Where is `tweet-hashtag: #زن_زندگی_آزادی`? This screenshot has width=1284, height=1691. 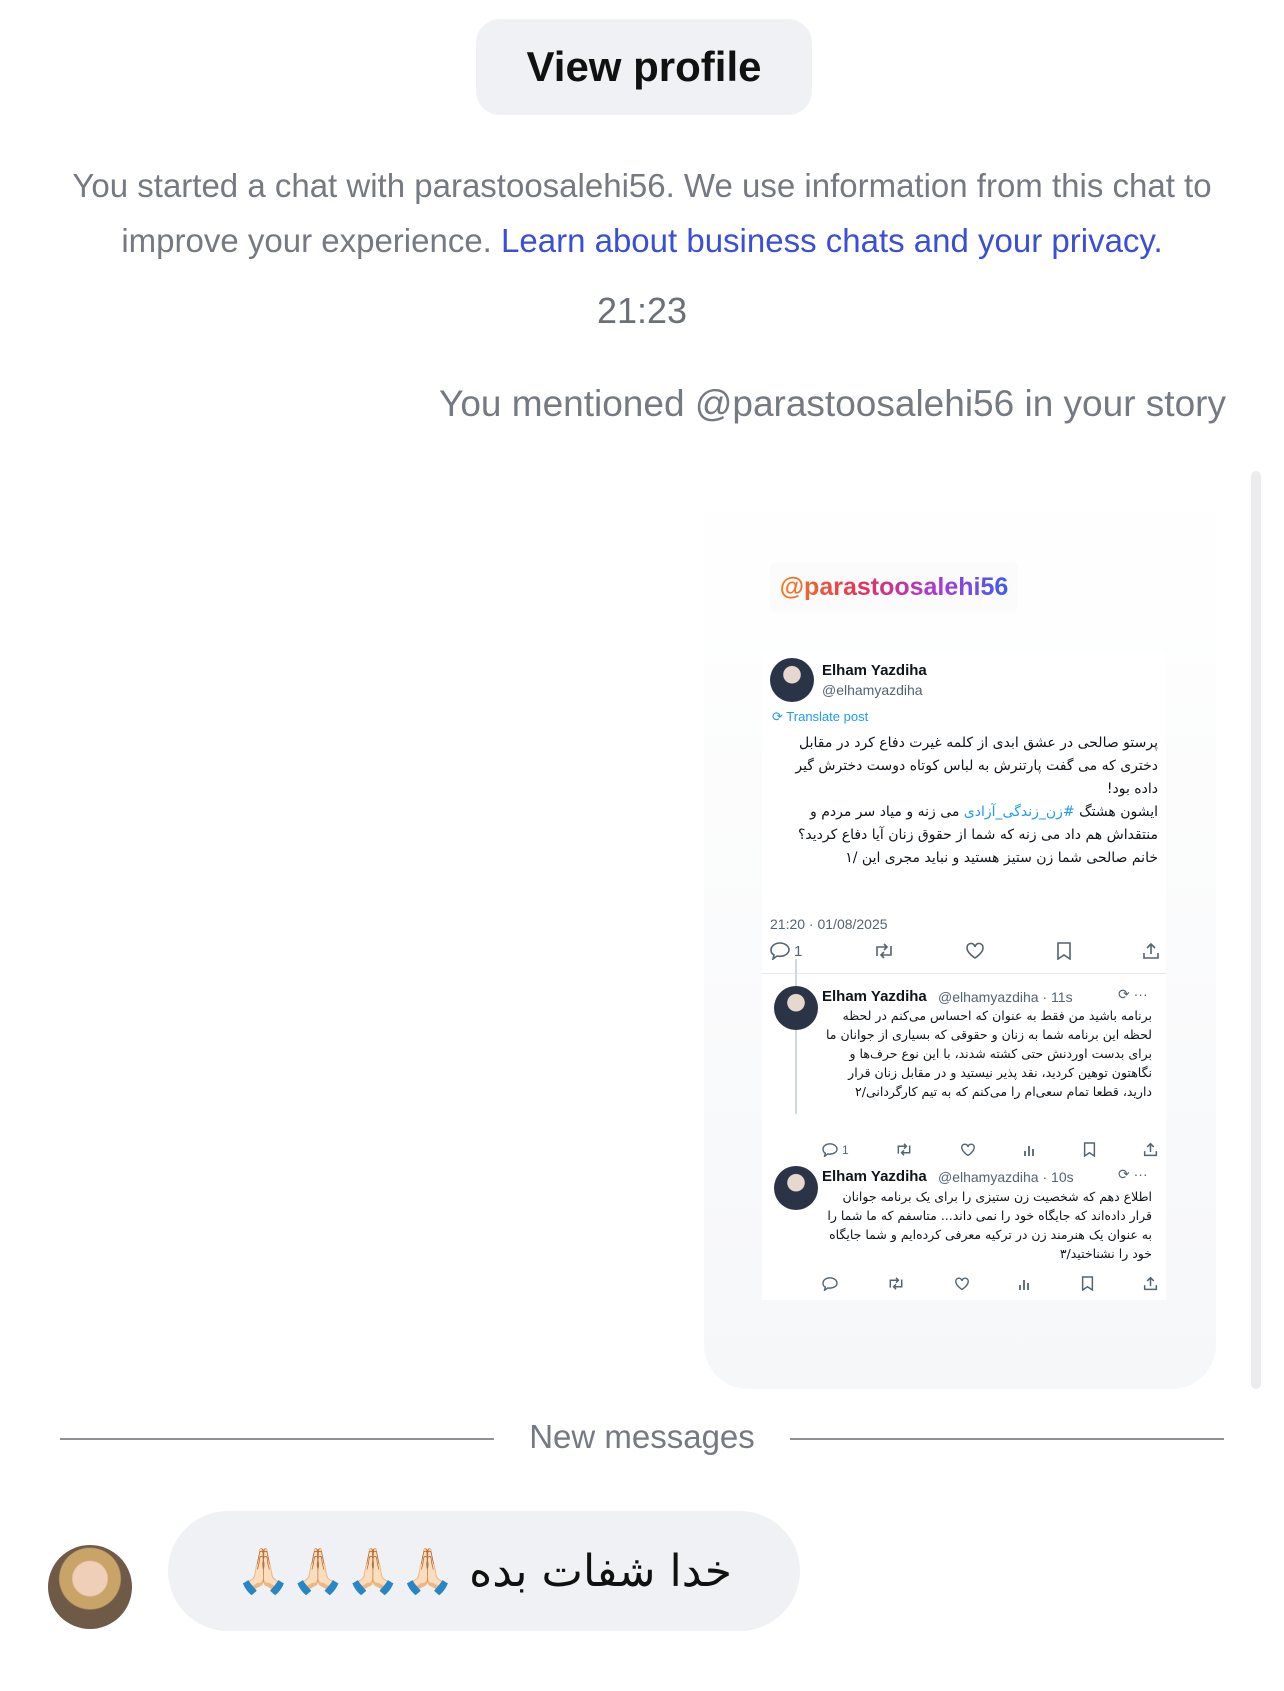 tweet-hashtag: #زن_زندگی_آزادی is located at coordinates (1019, 812).